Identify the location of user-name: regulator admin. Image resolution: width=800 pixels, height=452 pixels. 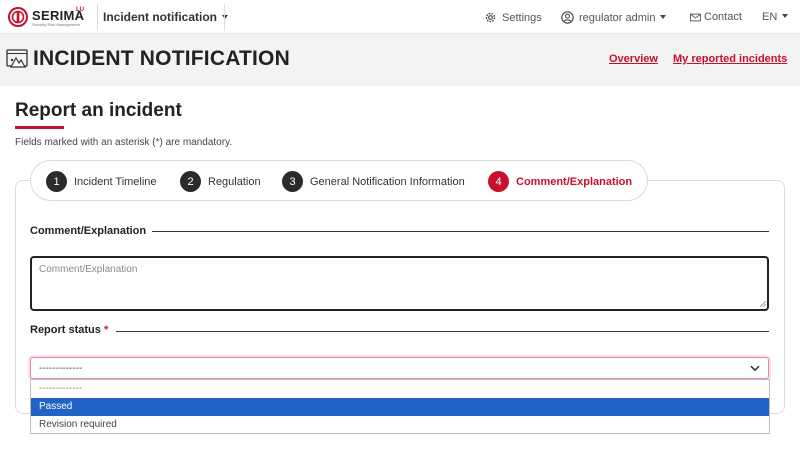
(617, 17).